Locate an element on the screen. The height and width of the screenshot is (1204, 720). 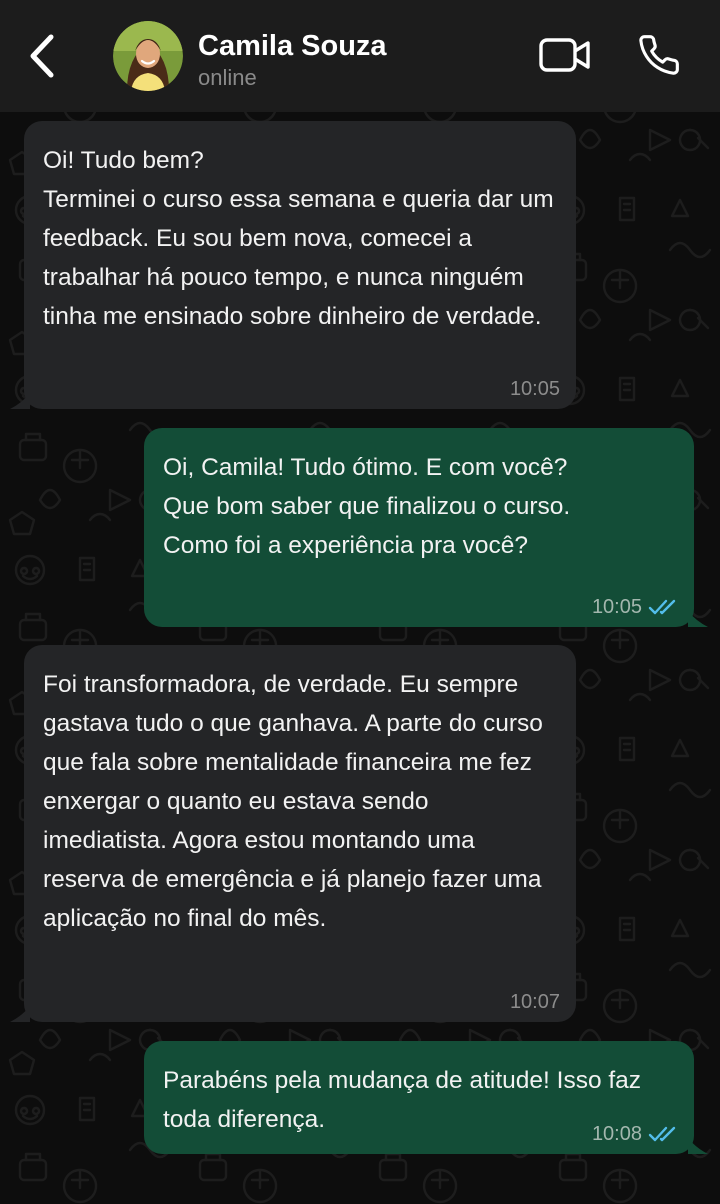
message-time: 10:07 is located at coordinates (534, 1002).